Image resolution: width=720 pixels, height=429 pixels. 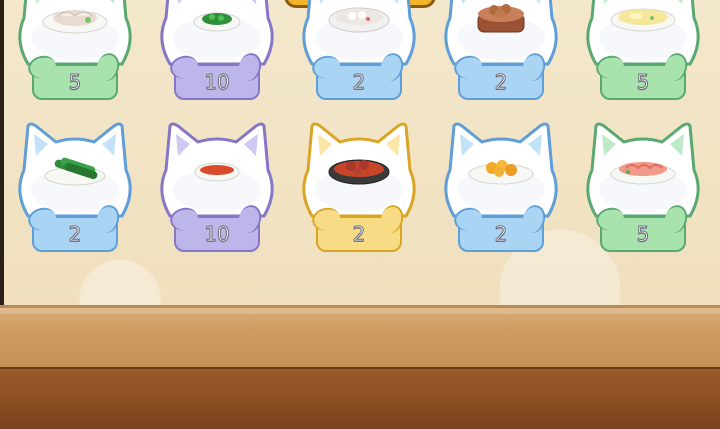 I want to click on chili-sauce-dish-icon, so click(x=217, y=170).